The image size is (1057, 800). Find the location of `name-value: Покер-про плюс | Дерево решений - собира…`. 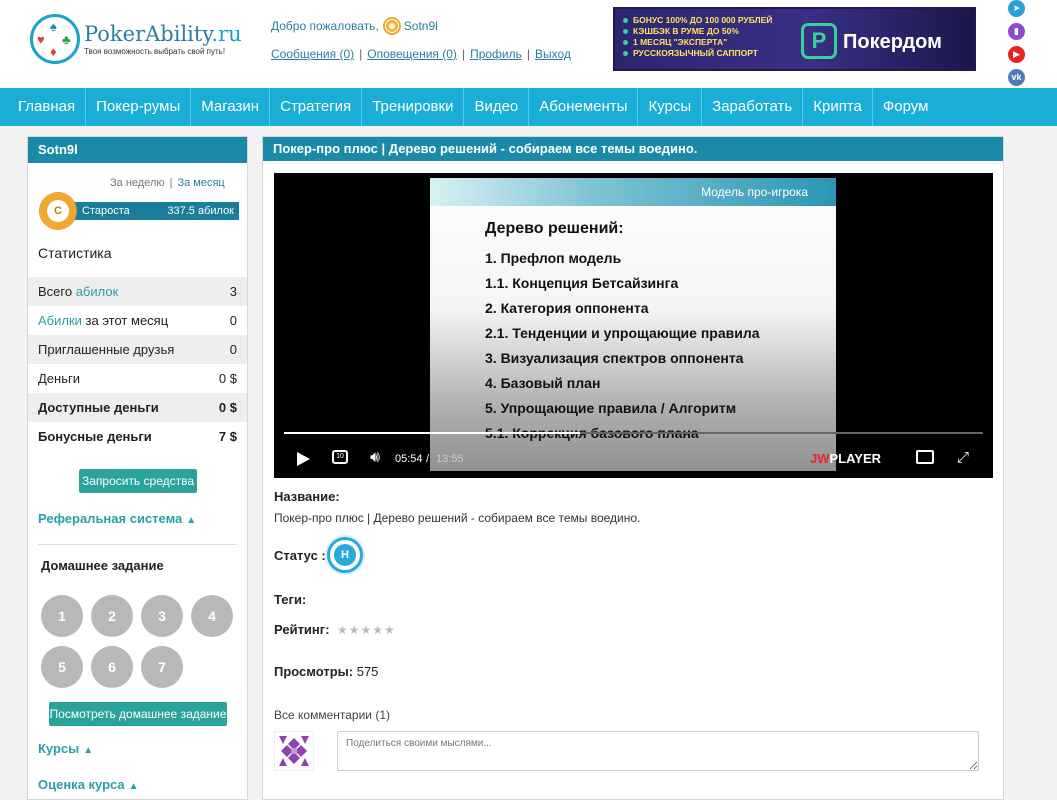

name-value: Покер-про плюс | Дерево решений - собира… is located at coordinates (457, 518).